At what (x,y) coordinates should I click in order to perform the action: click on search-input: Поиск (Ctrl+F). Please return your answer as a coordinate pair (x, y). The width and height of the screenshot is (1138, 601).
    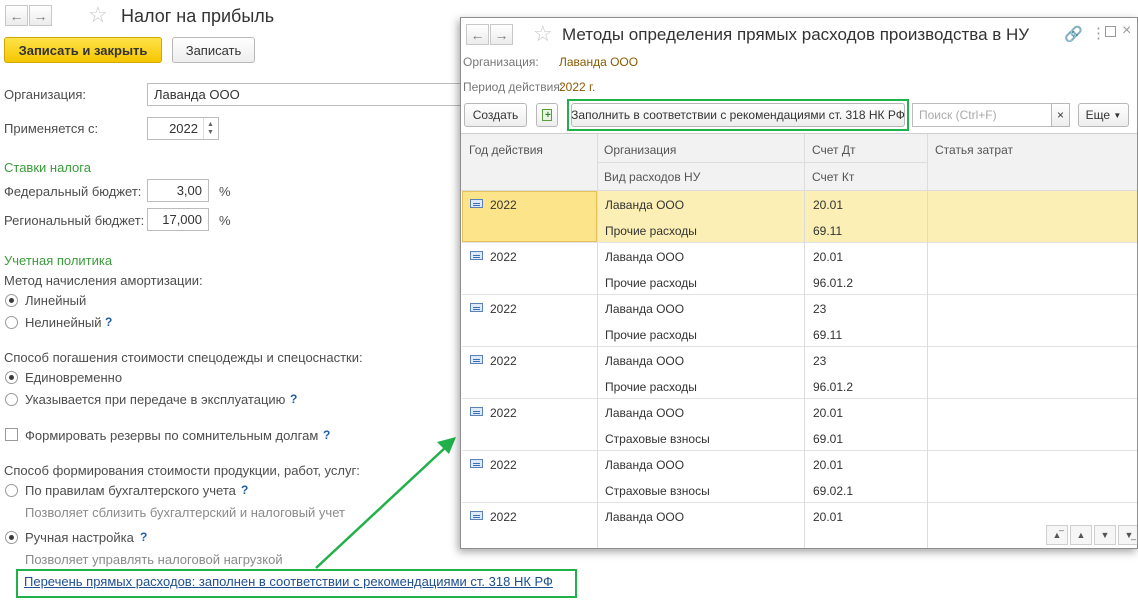
    Looking at the image, I should click on (991, 115).